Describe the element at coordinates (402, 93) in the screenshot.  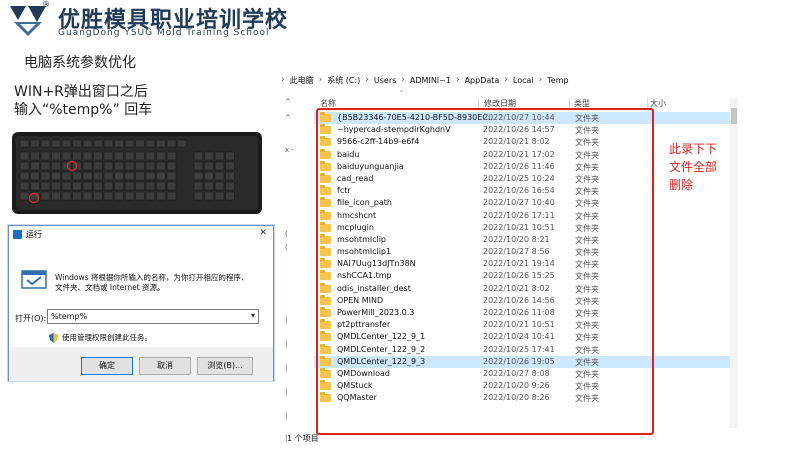
I see `sort-arrow-icon: ^` at that location.